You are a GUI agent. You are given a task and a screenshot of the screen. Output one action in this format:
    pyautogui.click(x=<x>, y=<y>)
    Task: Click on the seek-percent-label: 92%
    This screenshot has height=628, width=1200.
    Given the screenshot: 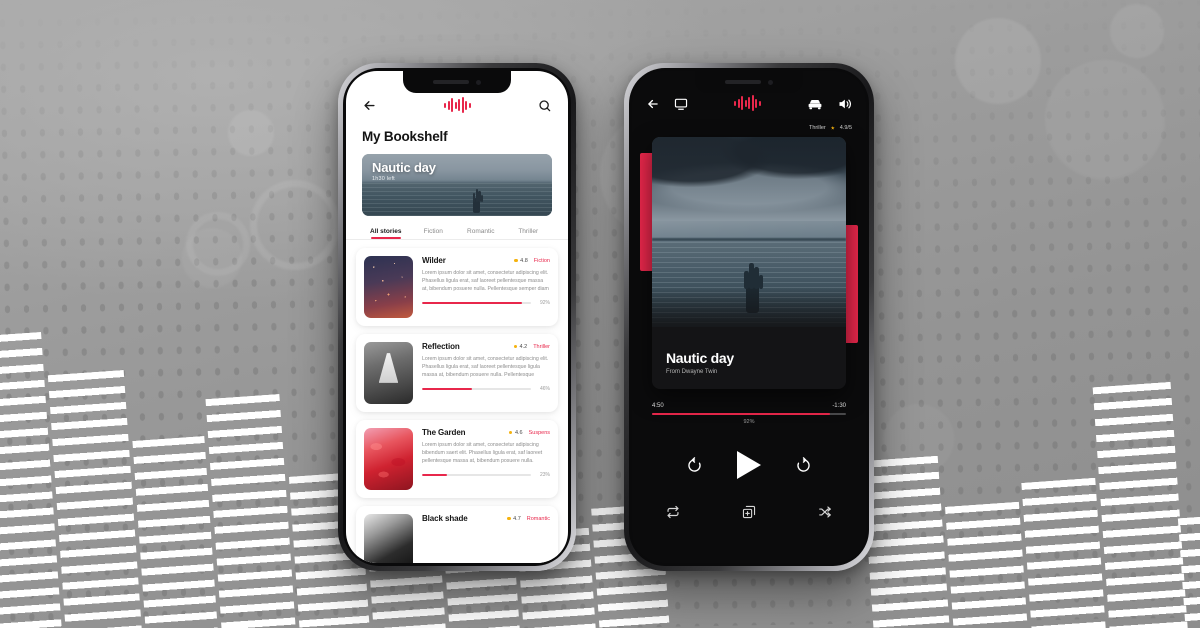 What is the action you would take?
    pyautogui.click(x=749, y=422)
    